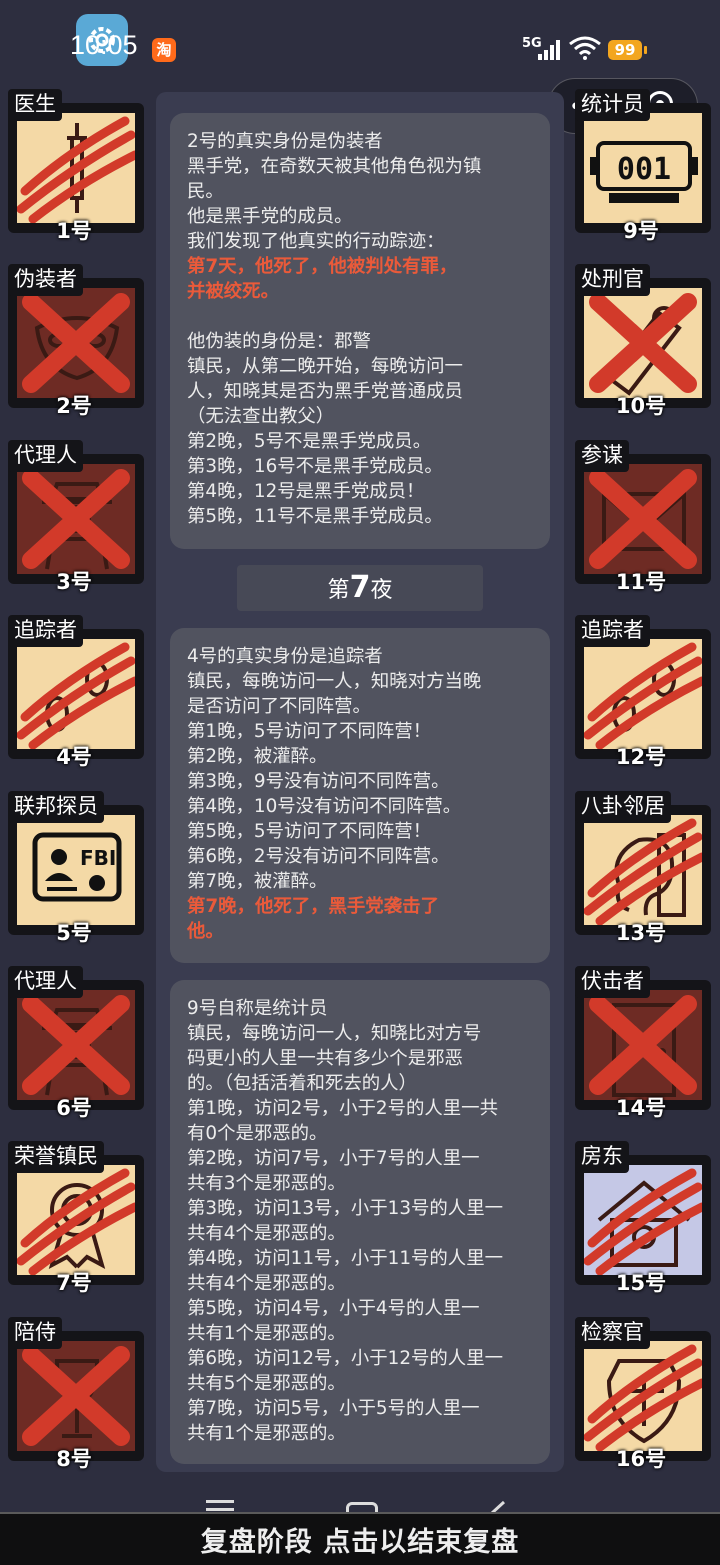 This screenshot has height=1565, width=720. What do you see at coordinates (74, 692) in the screenshot?
I see `player-card-4号: 追踪者 4号` at bounding box center [74, 692].